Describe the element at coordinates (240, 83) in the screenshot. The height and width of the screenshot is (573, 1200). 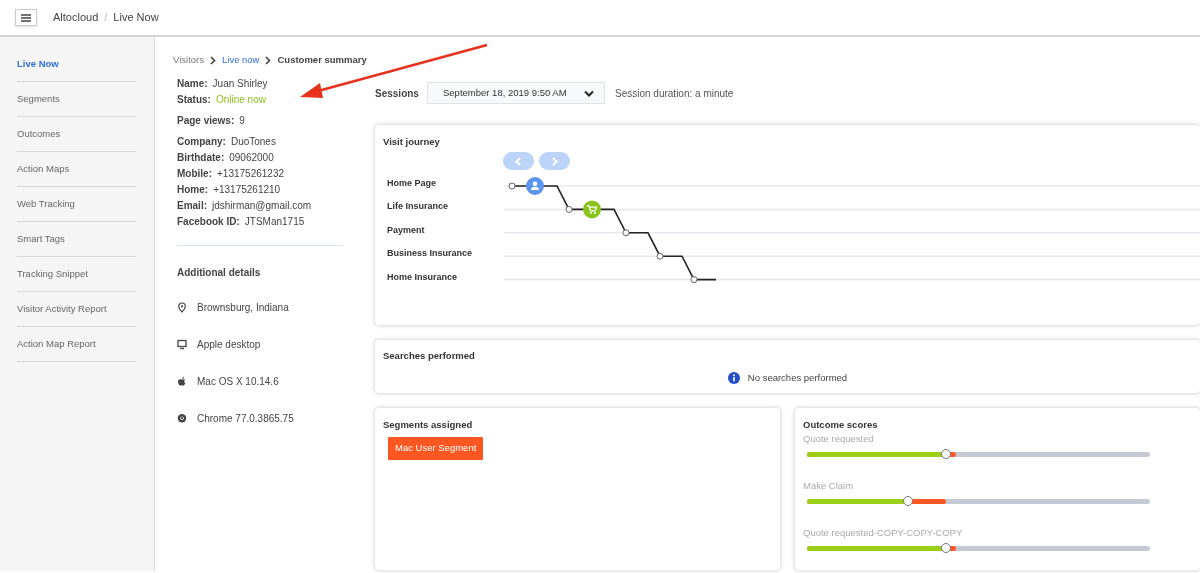
I see `field-value: Juan Shirley` at that location.